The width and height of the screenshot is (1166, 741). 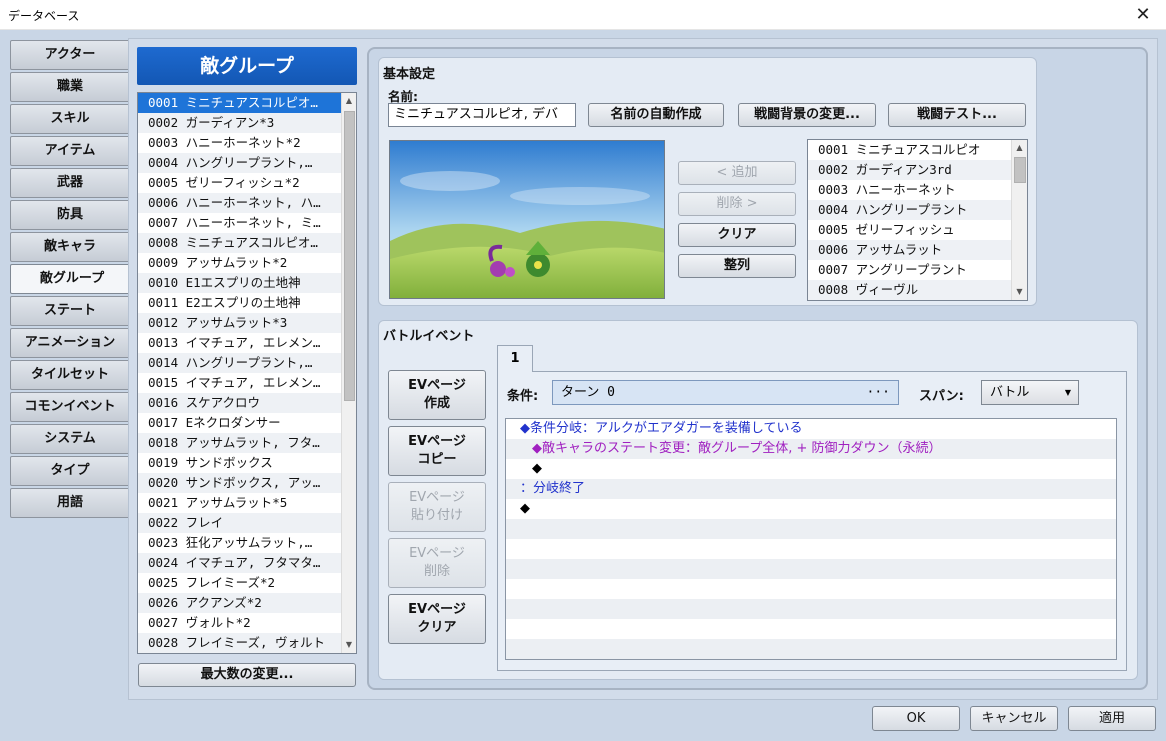 I want to click on ev-page-clear-label-1: EVページ, so click(x=437, y=609).